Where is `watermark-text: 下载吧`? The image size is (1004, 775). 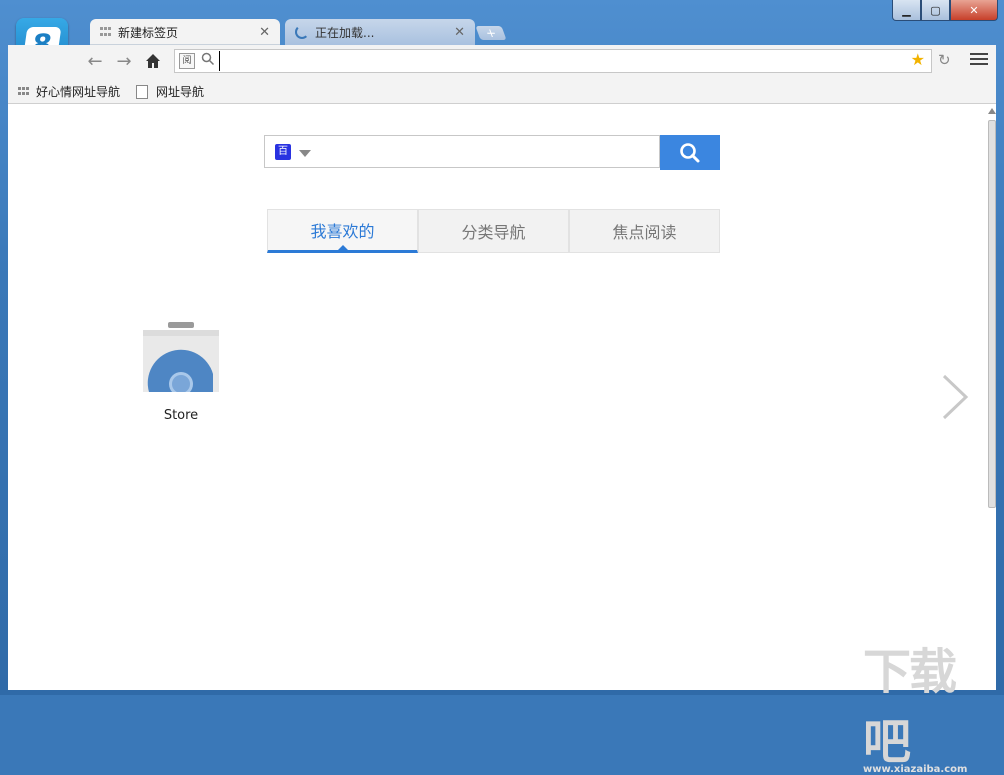 watermark-text: 下载吧 is located at coordinates (910, 707).